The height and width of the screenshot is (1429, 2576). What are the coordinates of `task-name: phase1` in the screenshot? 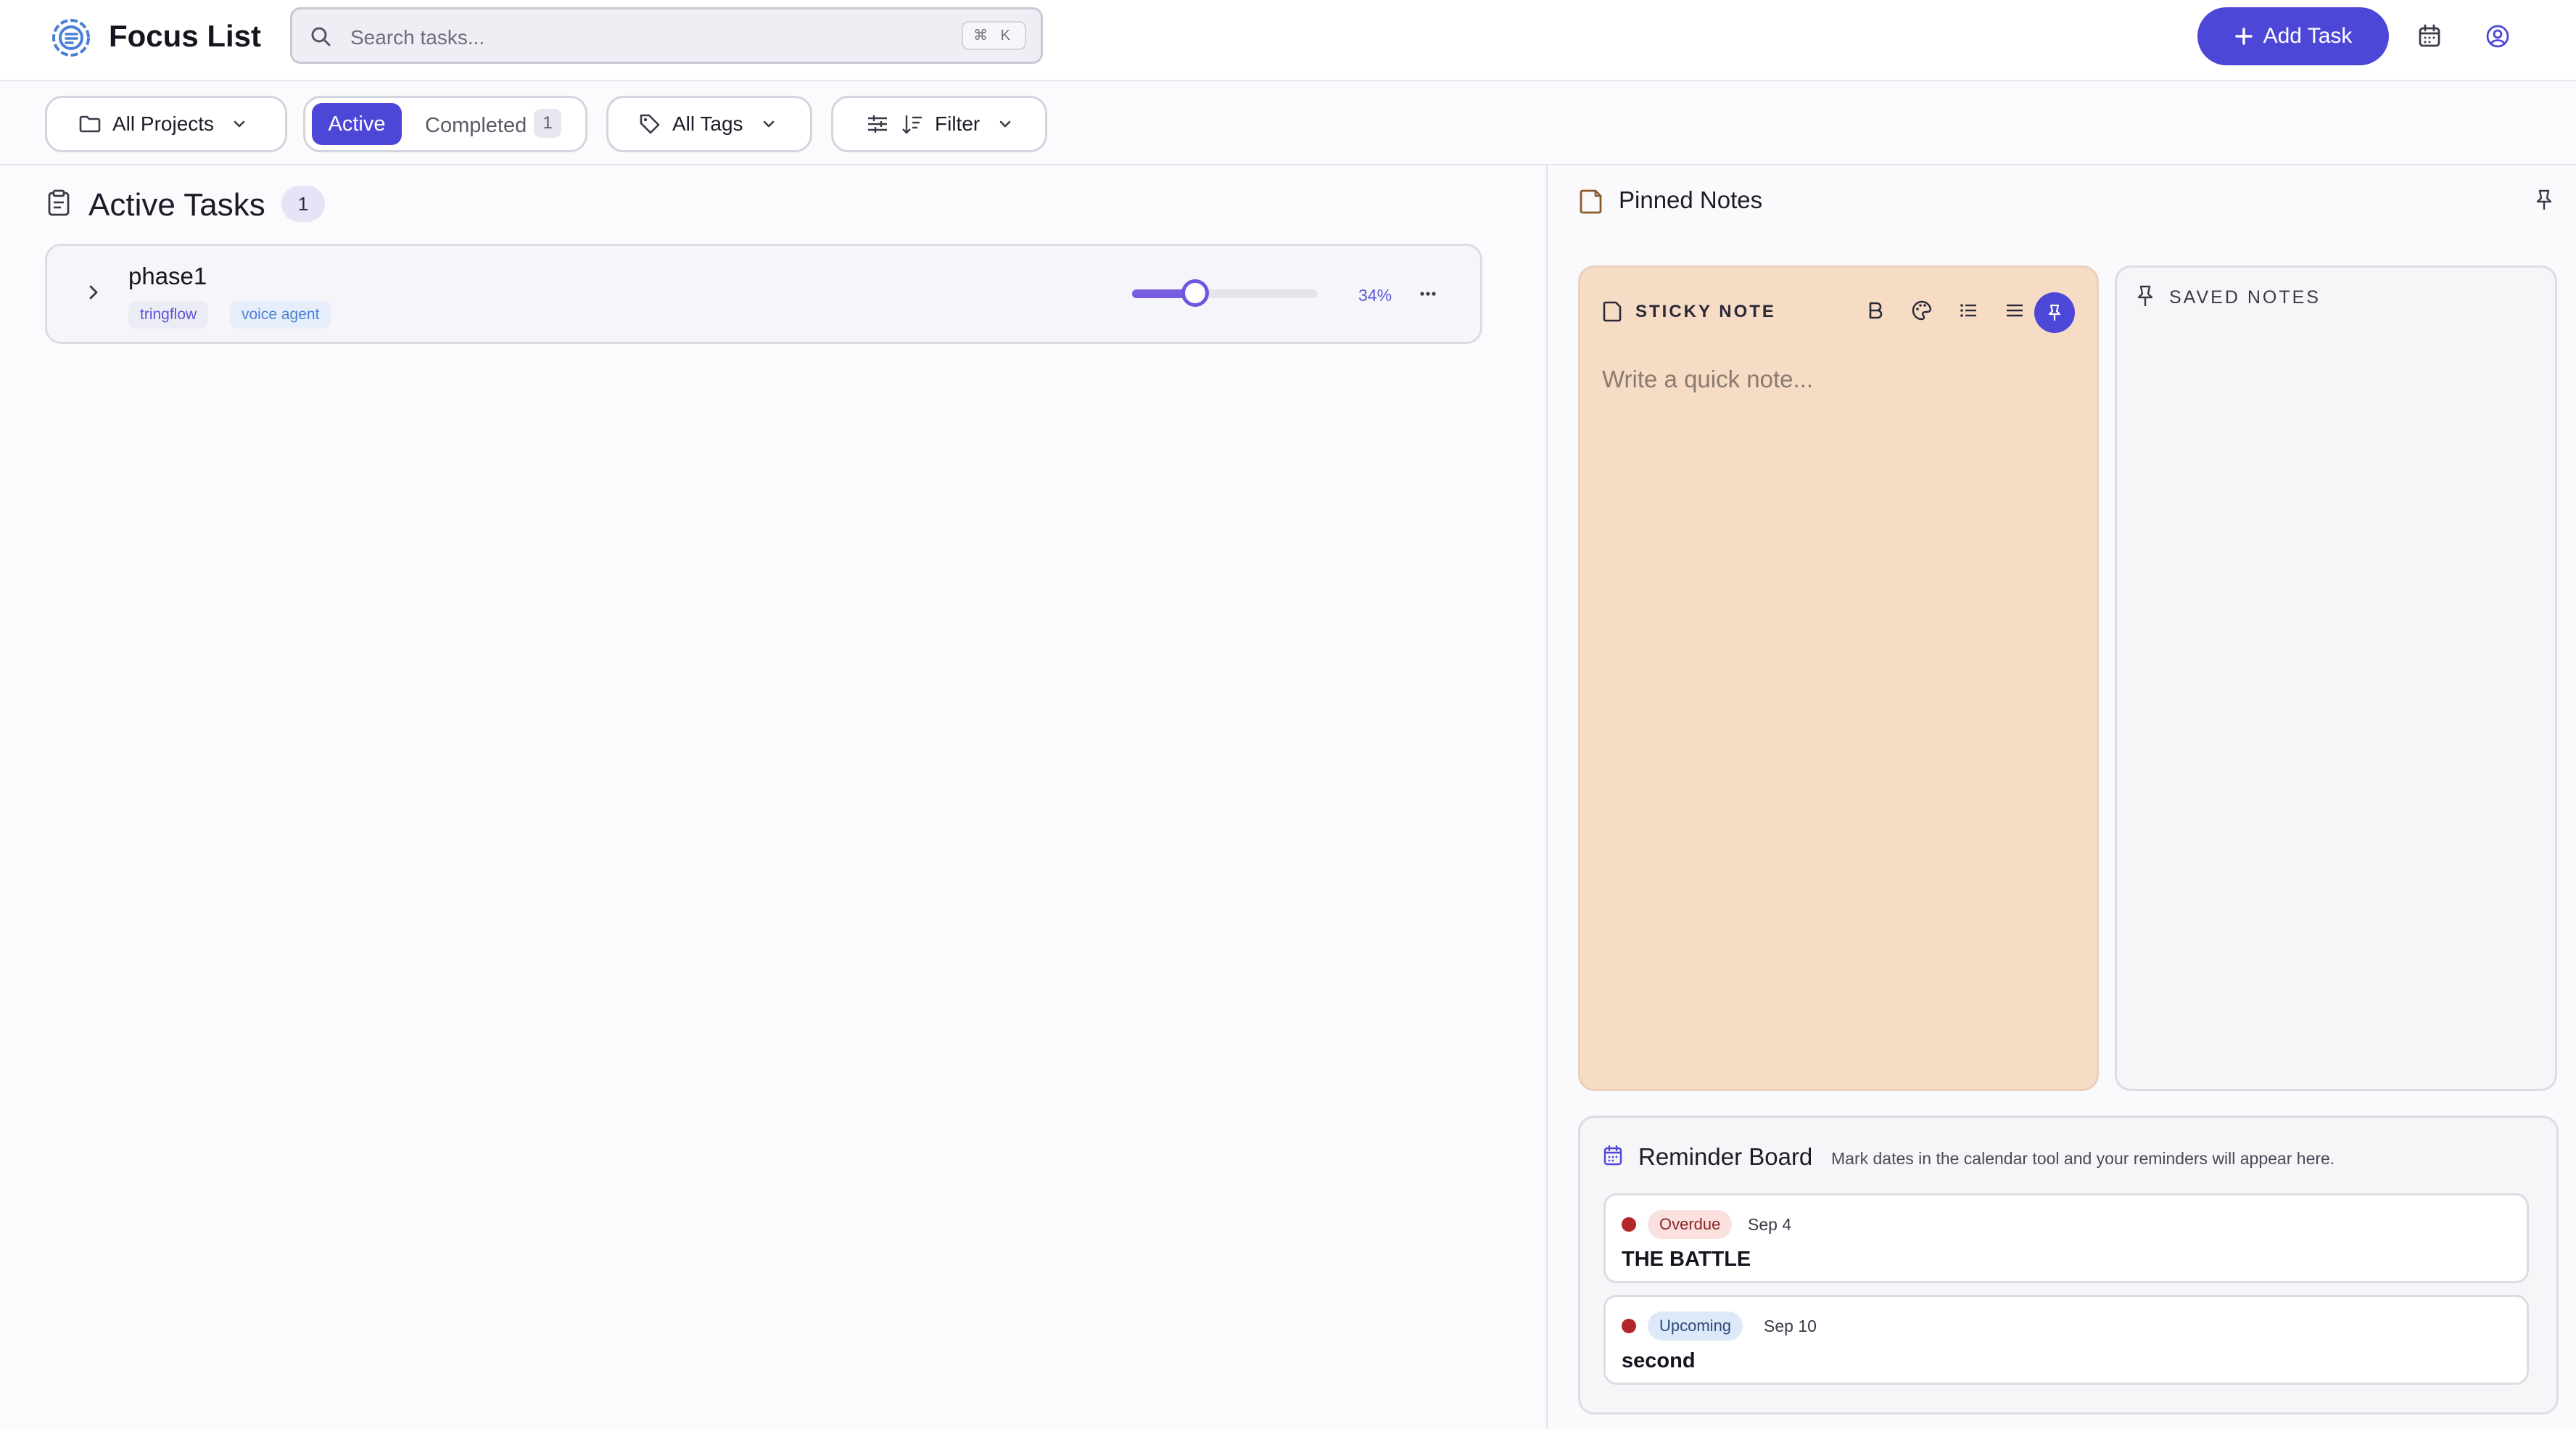 It's located at (167, 276).